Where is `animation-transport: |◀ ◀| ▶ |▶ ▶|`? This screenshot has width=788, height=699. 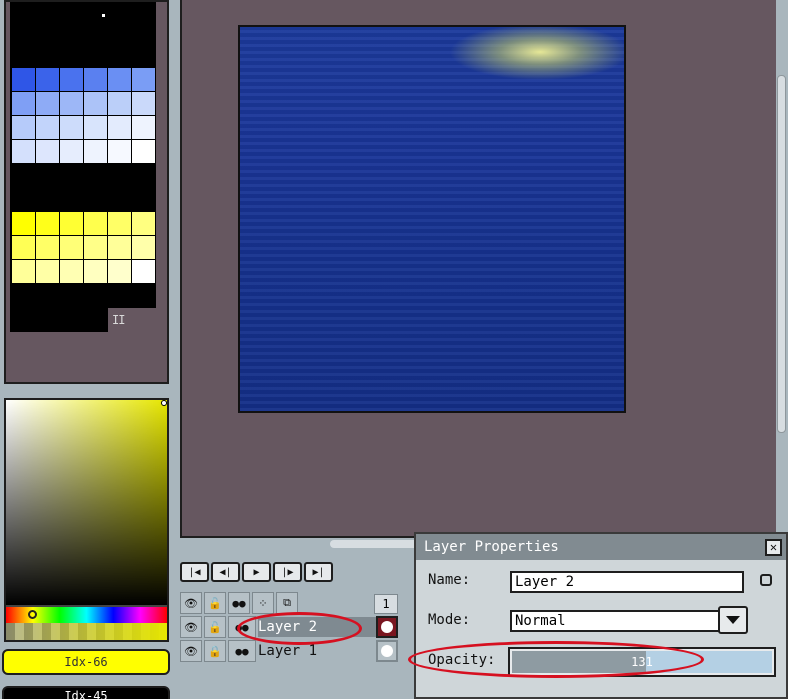 animation-transport: |◀ ◀| ▶ |▶ ▶| is located at coordinates (256, 572).